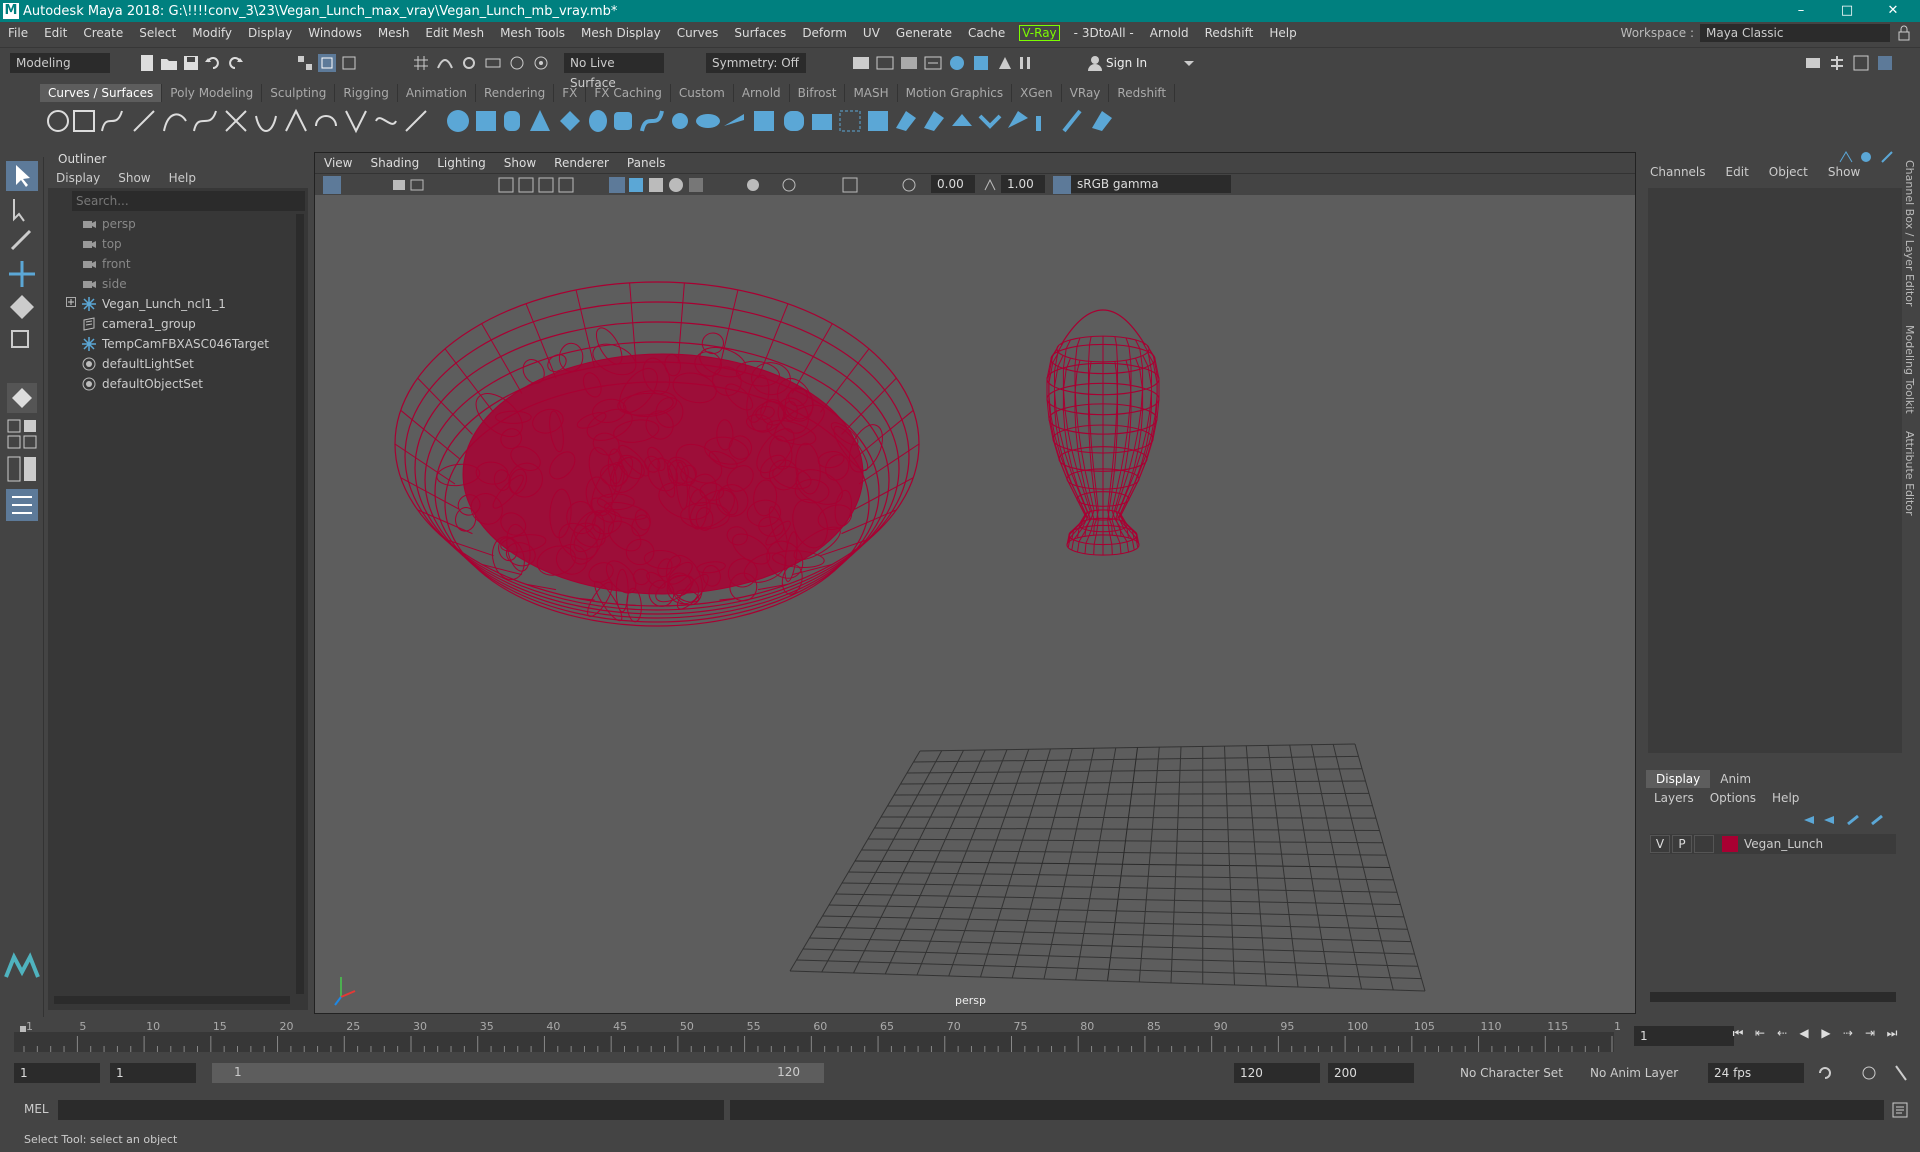  I want to click on gamma-icon, so click(990, 185).